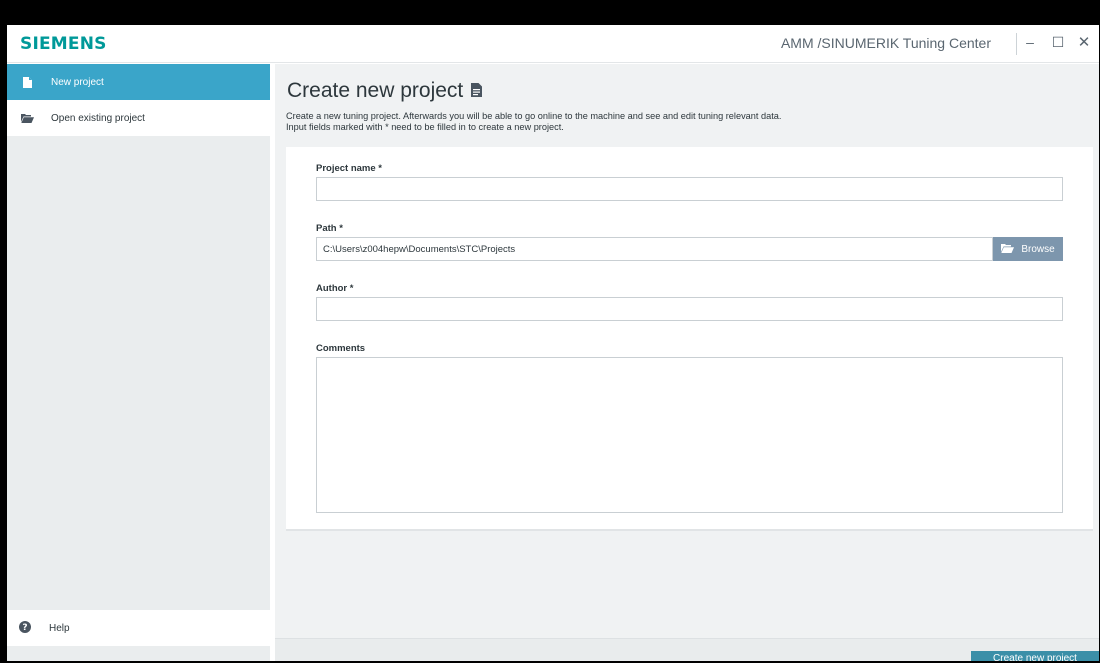 This screenshot has width=1100, height=663. What do you see at coordinates (341, 348) in the screenshot?
I see `comments-label: Comments` at bounding box center [341, 348].